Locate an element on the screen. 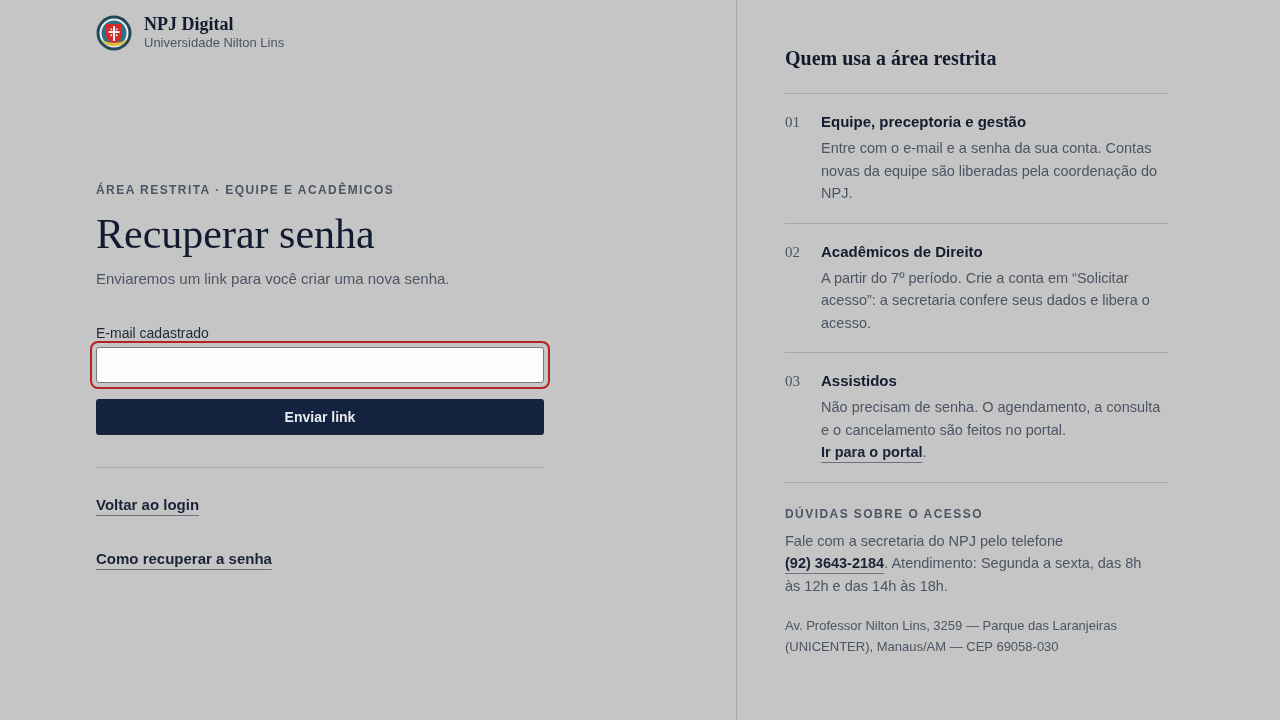 The height and width of the screenshot is (720, 1280). brand-name: NPJ Digital is located at coordinates (189, 24).